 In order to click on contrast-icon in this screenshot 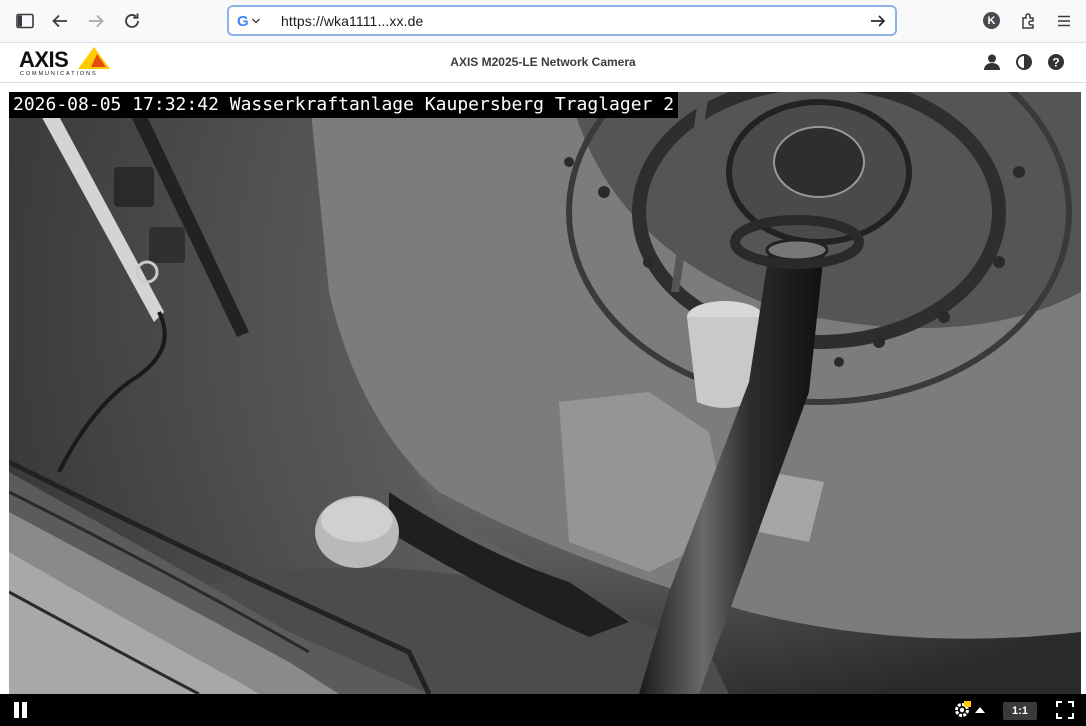, I will do `click(1024, 62)`.